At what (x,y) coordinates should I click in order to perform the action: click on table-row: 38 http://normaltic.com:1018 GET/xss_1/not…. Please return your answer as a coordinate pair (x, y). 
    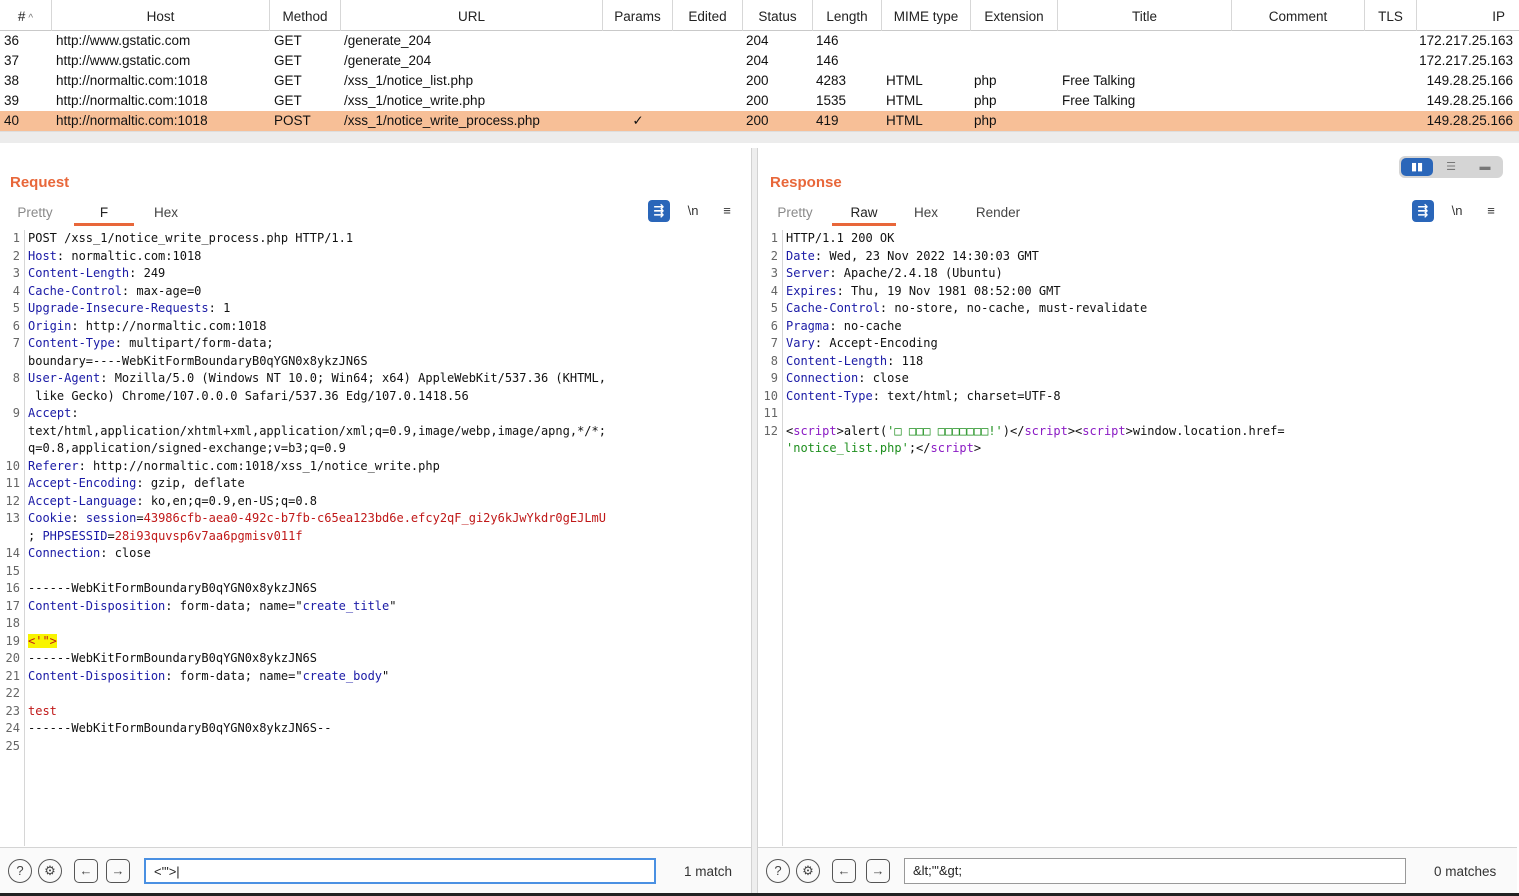
    Looking at the image, I should click on (759, 81).